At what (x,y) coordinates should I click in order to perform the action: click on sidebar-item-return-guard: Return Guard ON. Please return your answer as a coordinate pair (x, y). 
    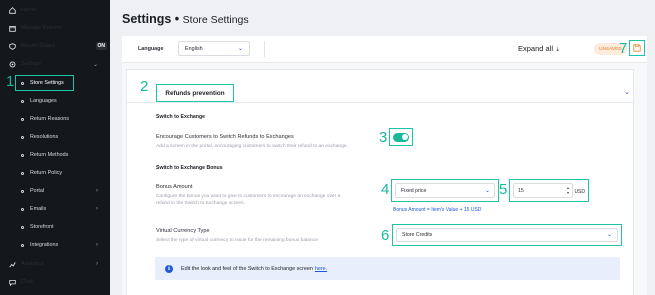
    Looking at the image, I should click on (55, 46).